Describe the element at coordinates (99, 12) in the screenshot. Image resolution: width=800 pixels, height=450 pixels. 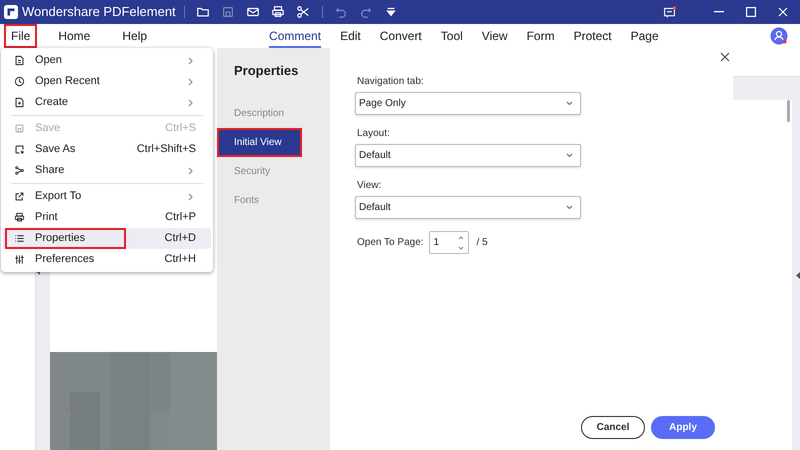
I see `window-title: Wondershare PDFelement` at that location.